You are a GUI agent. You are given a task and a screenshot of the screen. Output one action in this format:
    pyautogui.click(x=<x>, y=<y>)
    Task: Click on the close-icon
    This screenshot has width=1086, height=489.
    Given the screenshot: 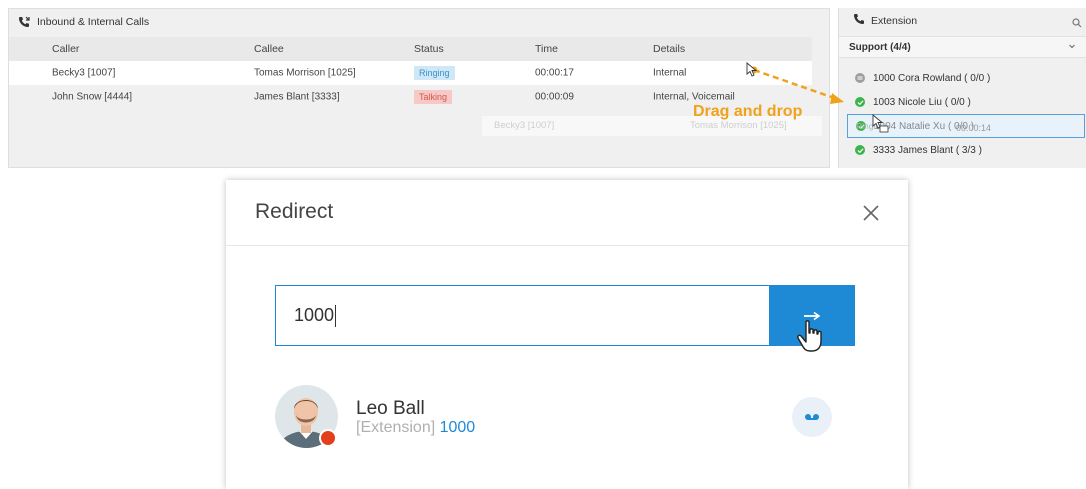 What is the action you would take?
    pyautogui.click(x=871, y=213)
    